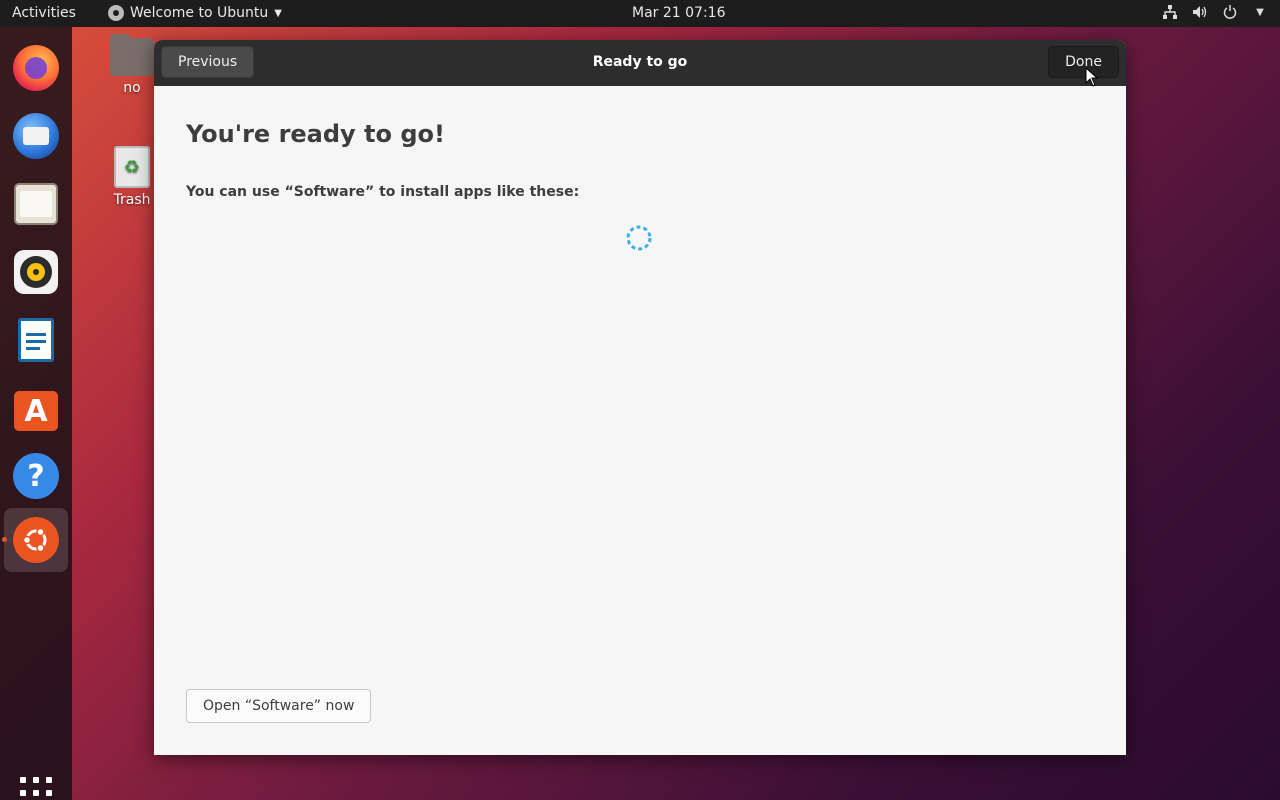 The image size is (1280, 800). I want to click on dock-welcome, so click(36, 540).